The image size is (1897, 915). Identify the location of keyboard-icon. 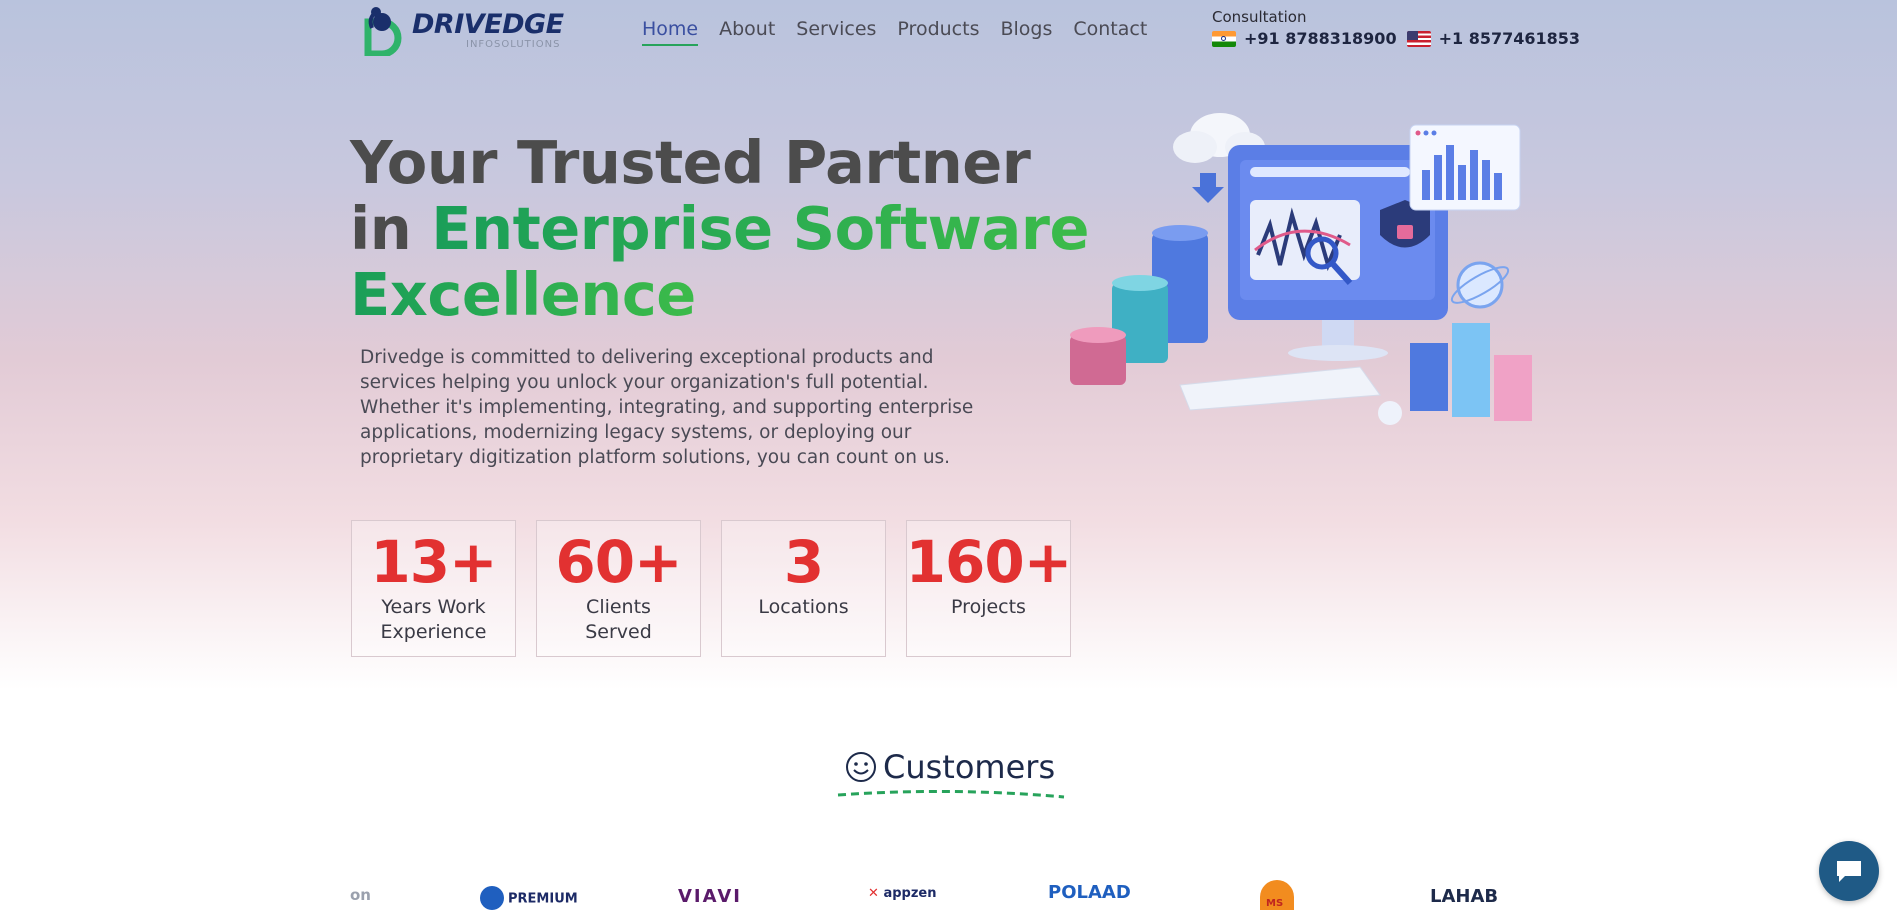
(1290, 395).